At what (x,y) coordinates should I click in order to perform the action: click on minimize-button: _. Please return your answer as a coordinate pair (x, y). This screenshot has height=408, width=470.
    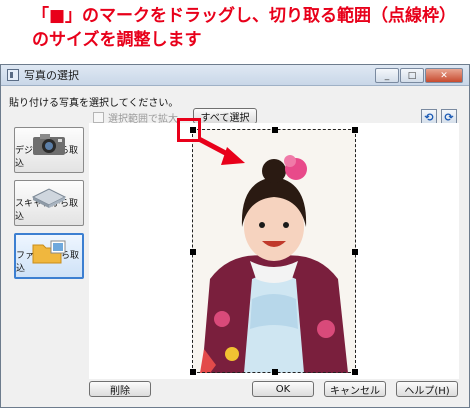
    Looking at the image, I should click on (387, 75).